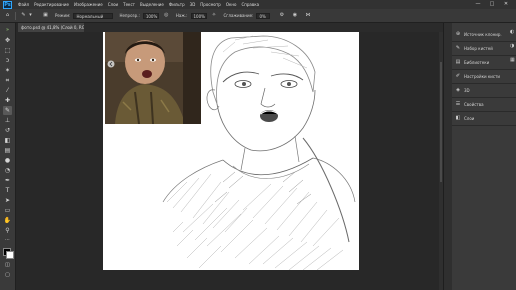 The width and height of the screenshot is (516, 290). I want to click on chevron-down-icon: ▾, so click(30, 15).